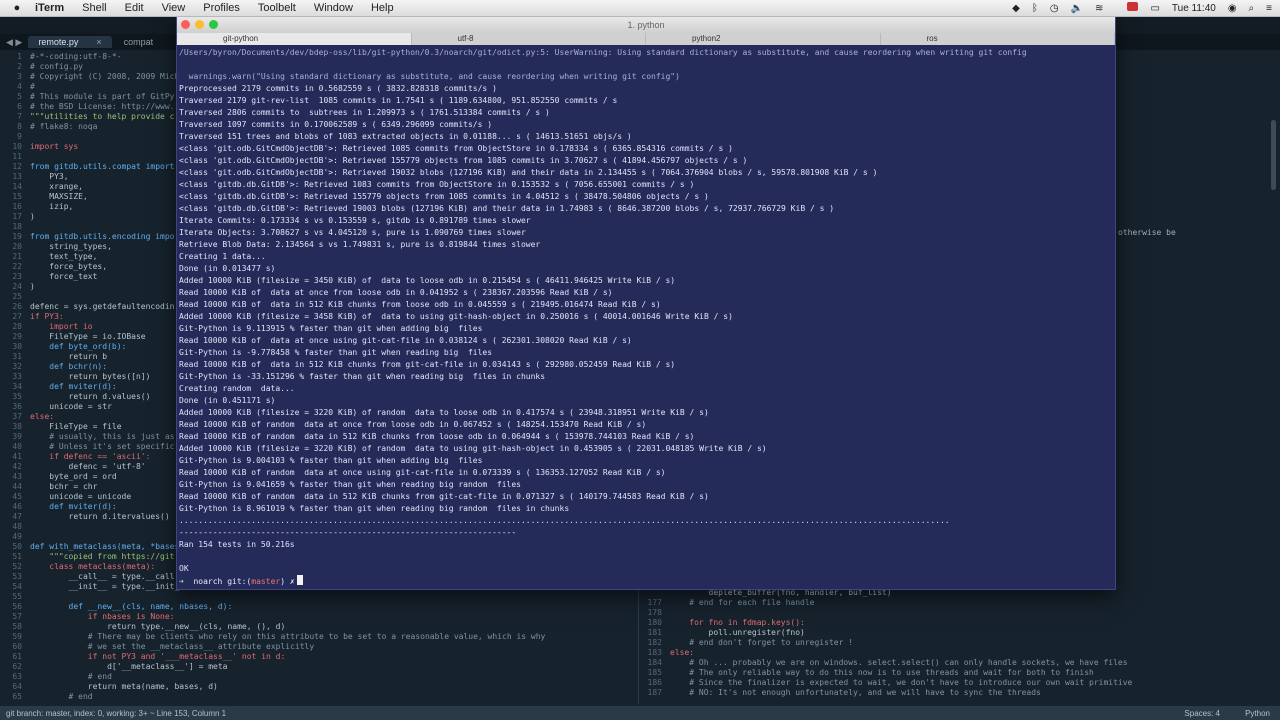 Image resolution: width=1280 pixels, height=720 pixels. Describe the element at coordinates (950, 603) in the screenshot. I see `code-line: 177 # end for each file handle` at that location.